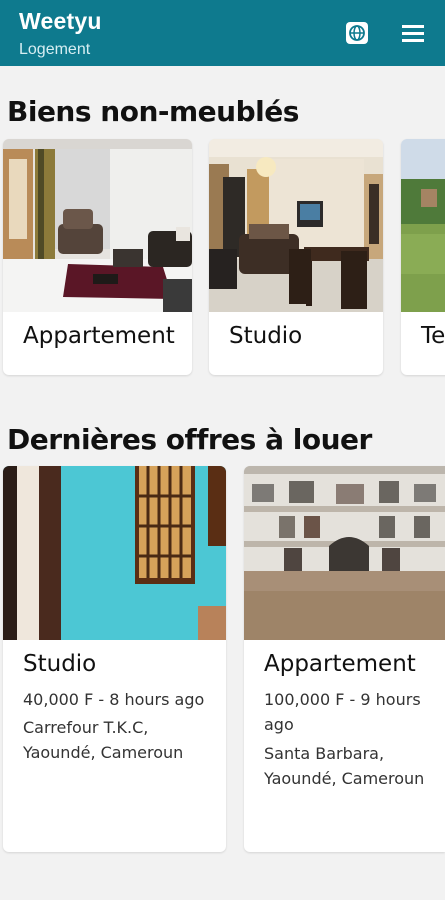  Describe the element at coordinates (55, 49) in the screenshot. I see `app-subtitle: Logement` at that location.